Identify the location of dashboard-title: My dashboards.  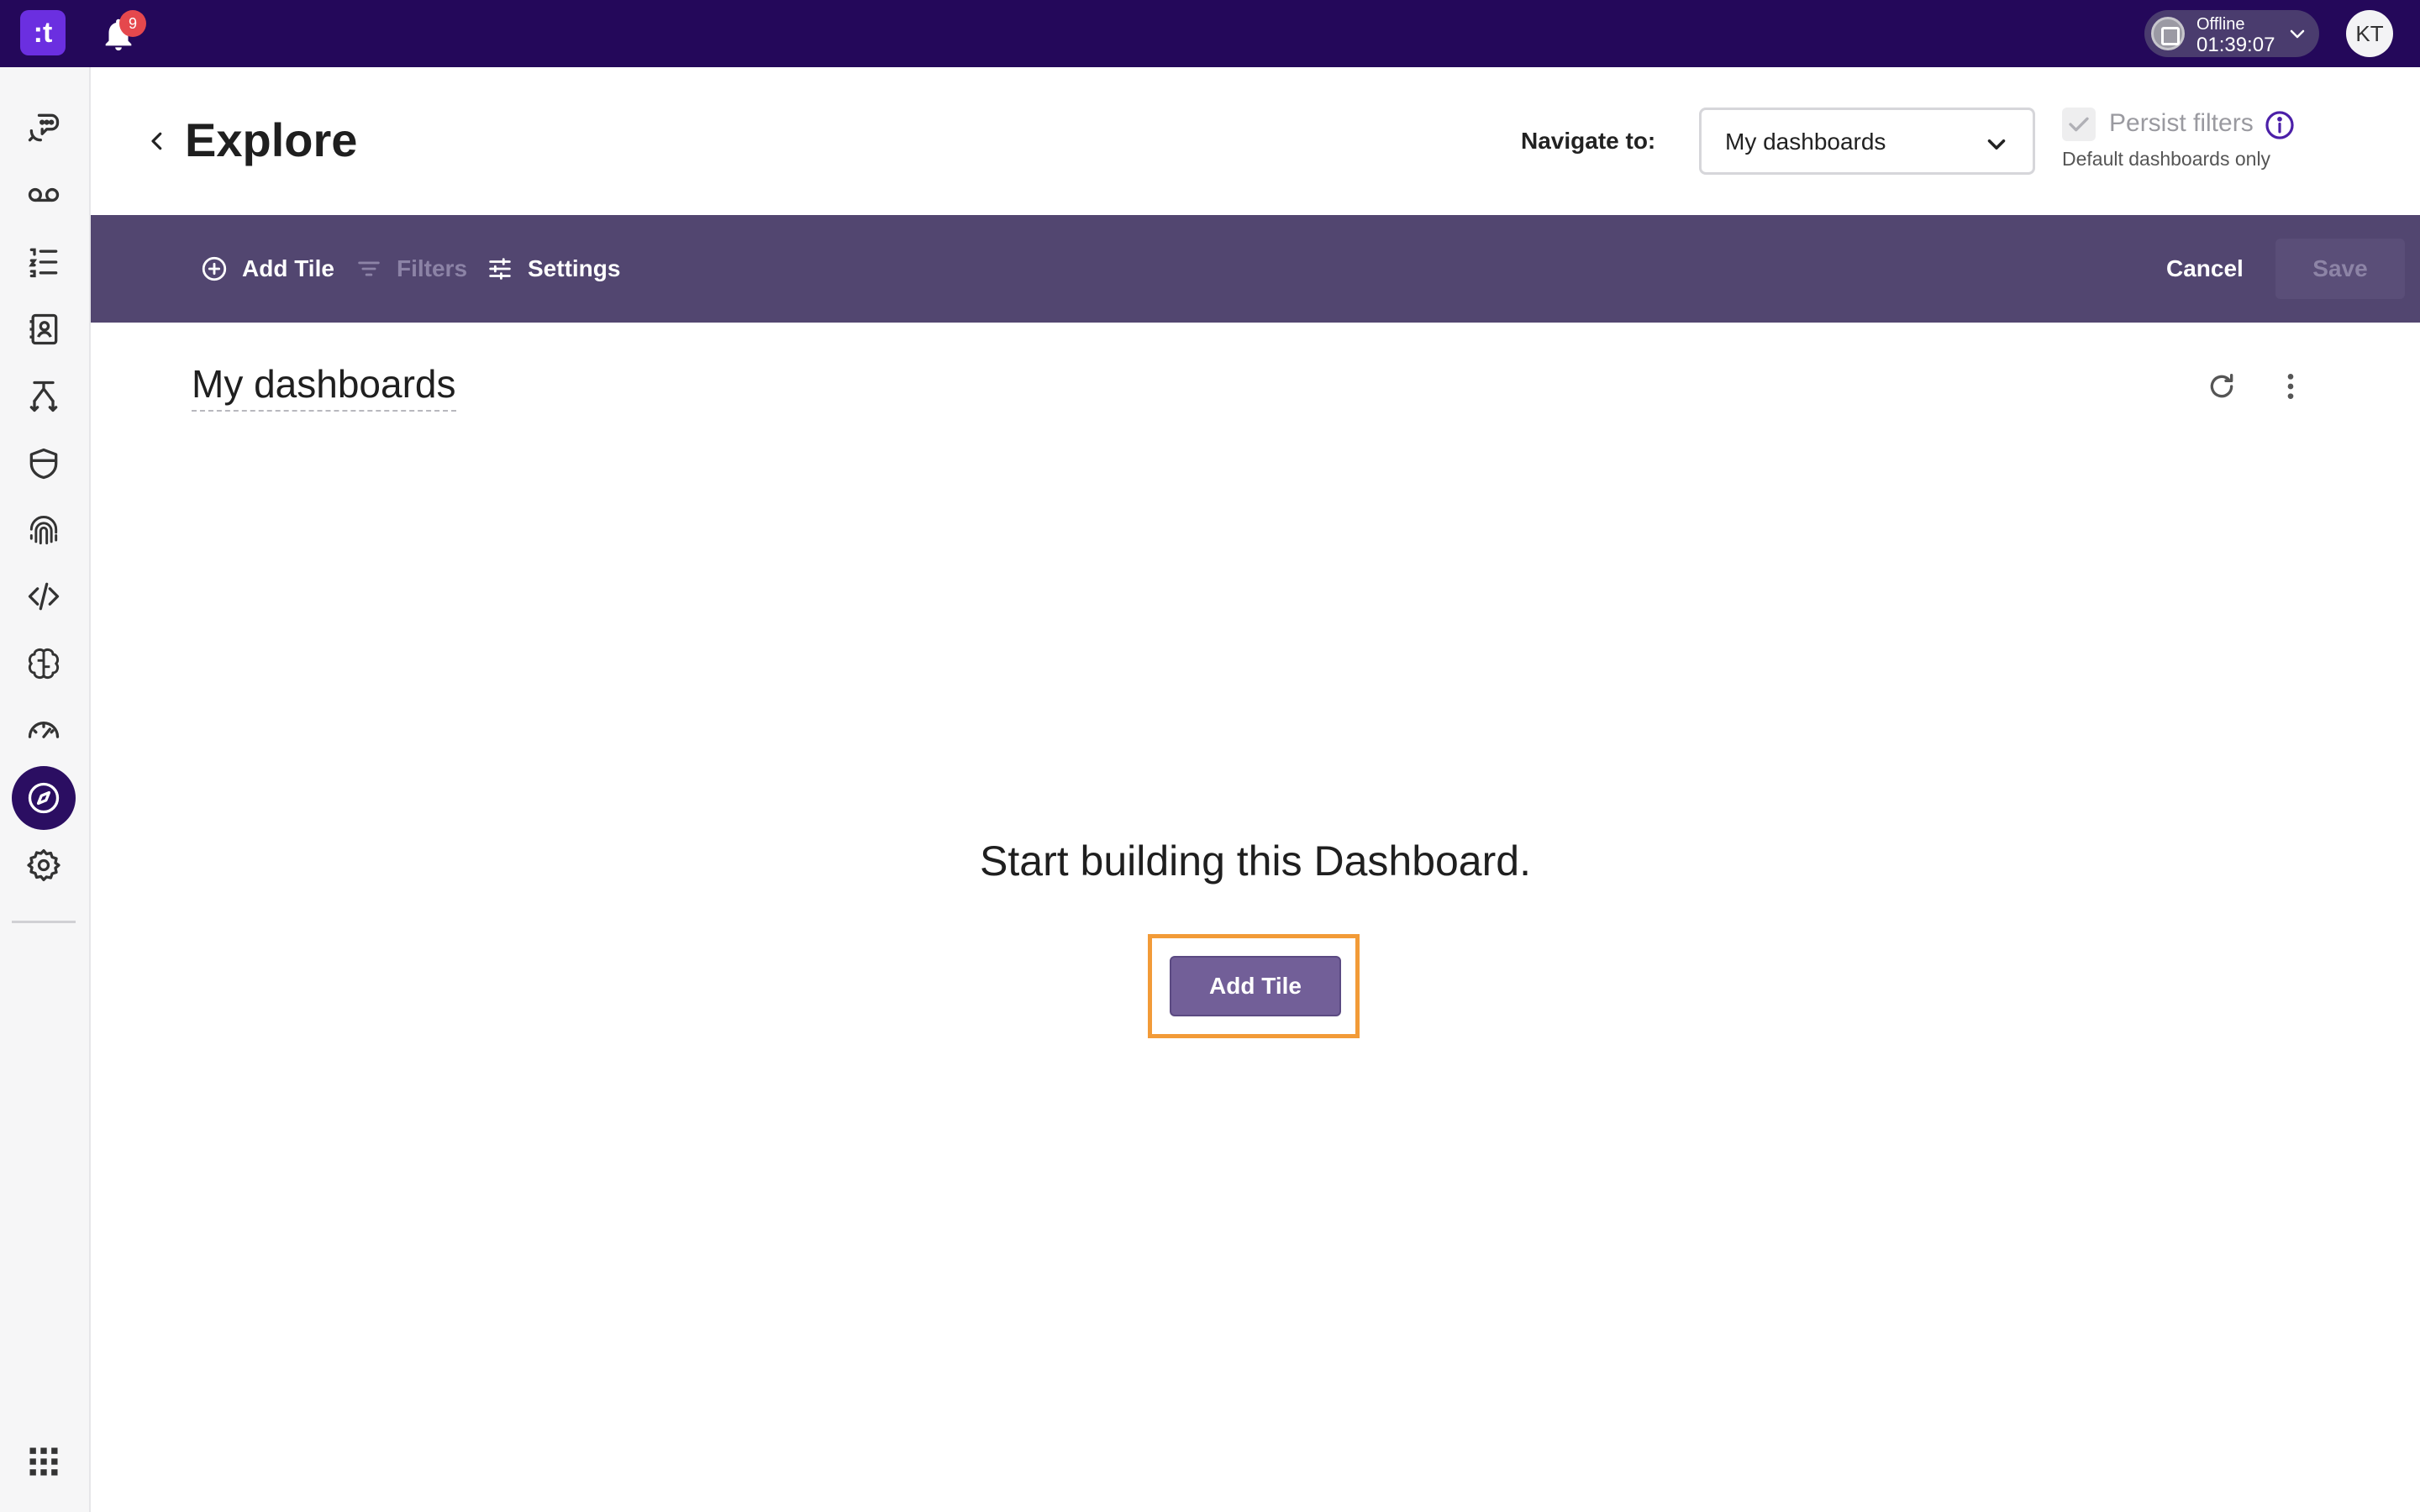
(324, 386).